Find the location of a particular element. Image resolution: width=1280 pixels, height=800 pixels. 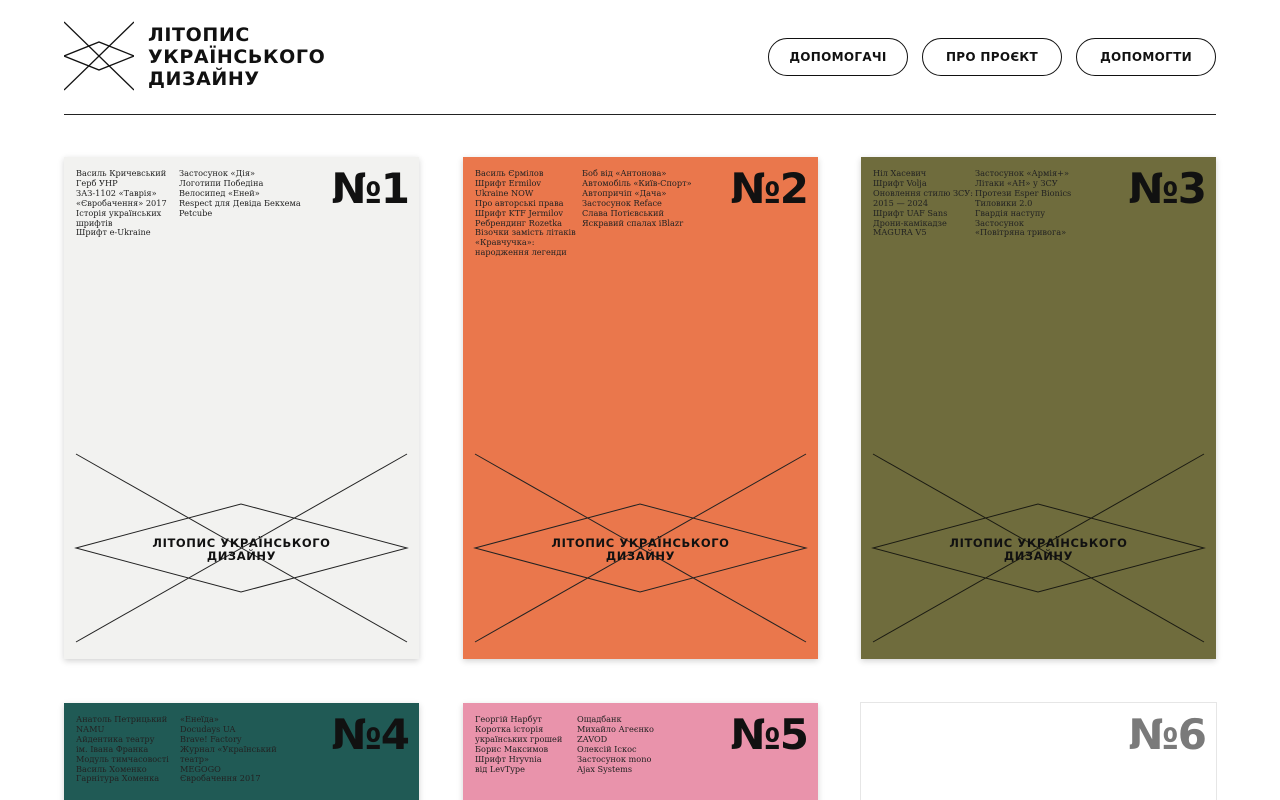

toc-line: Ajax Systems is located at coordinates (605, 768).